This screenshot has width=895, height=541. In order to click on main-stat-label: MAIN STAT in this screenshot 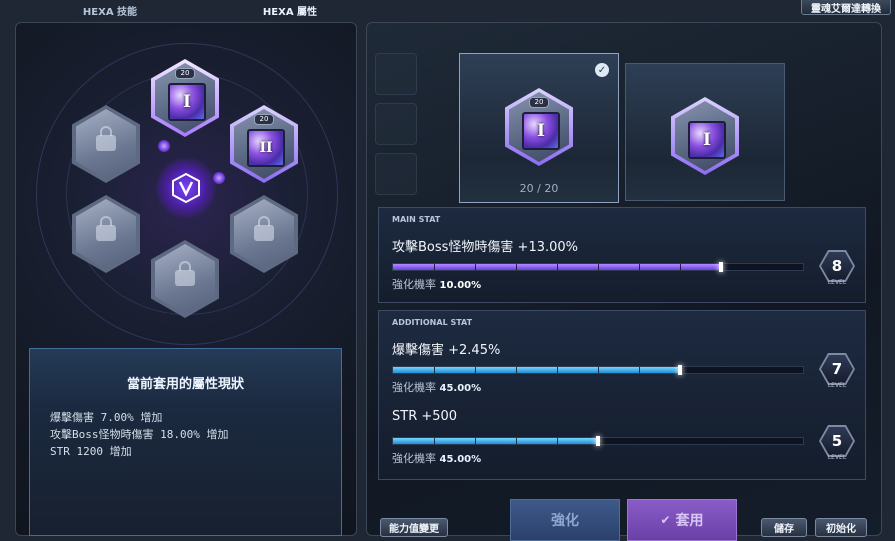, I will do `click(416, 219)`.